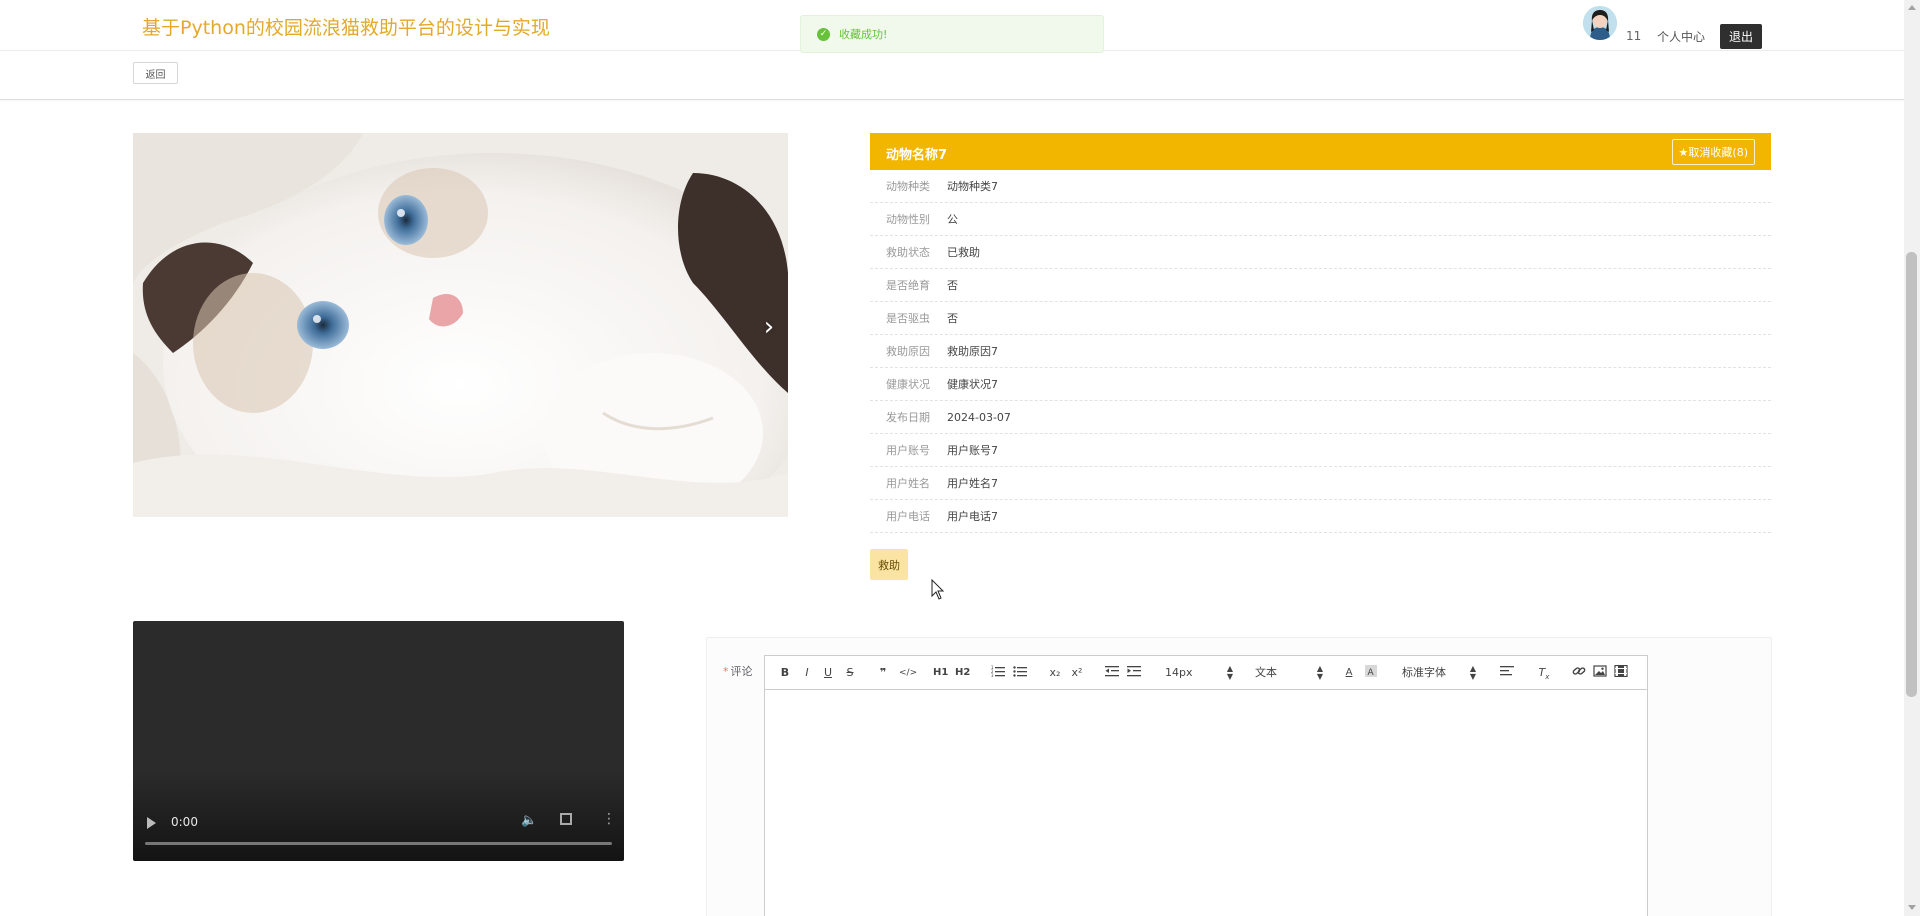 This screenshot has height=916, width=1920. Describe the element at coordinates (346, 26) in the screenshot. I see `site-title: 基于Python的校园流浪猫救助平台的设计与实现` at that location.